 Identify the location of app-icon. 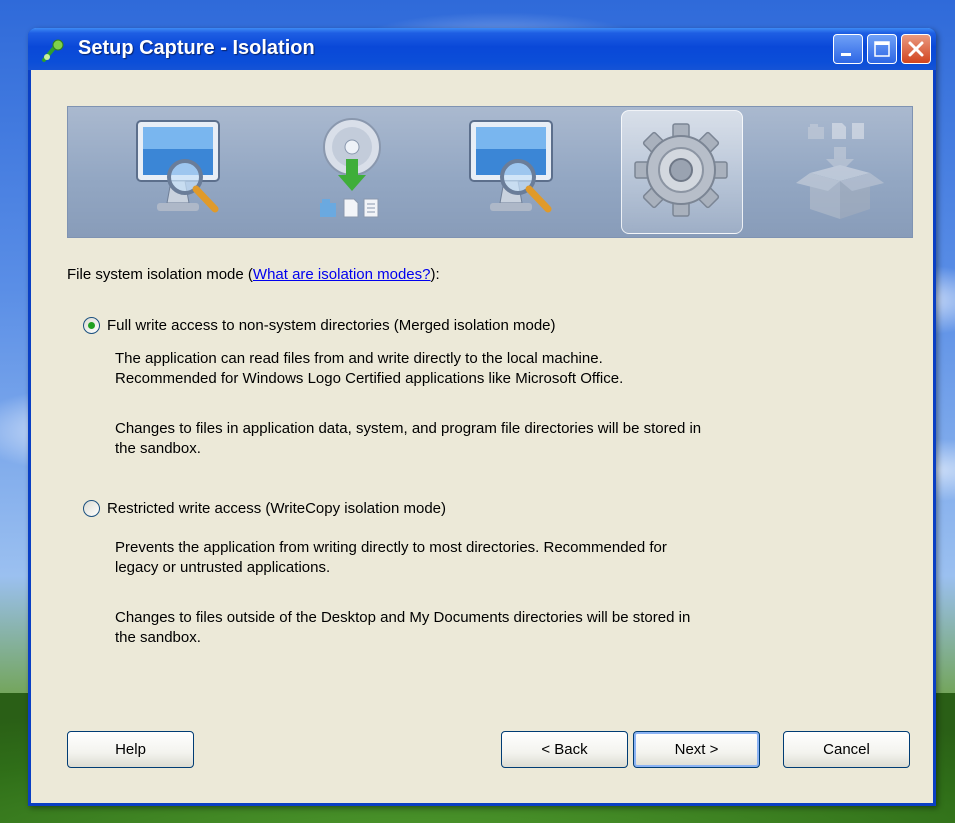
(53, 50).